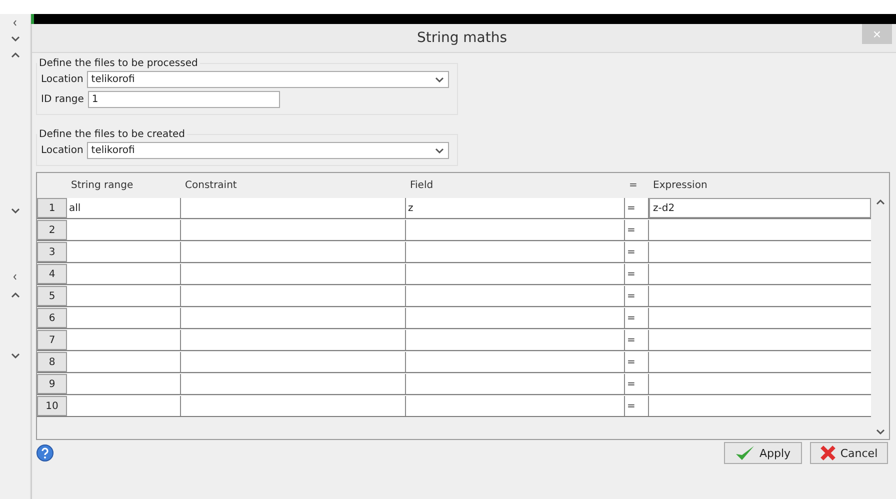 The image size is (896, 499). I want to click on group-title: Define the files to be created, so click(112, 134).